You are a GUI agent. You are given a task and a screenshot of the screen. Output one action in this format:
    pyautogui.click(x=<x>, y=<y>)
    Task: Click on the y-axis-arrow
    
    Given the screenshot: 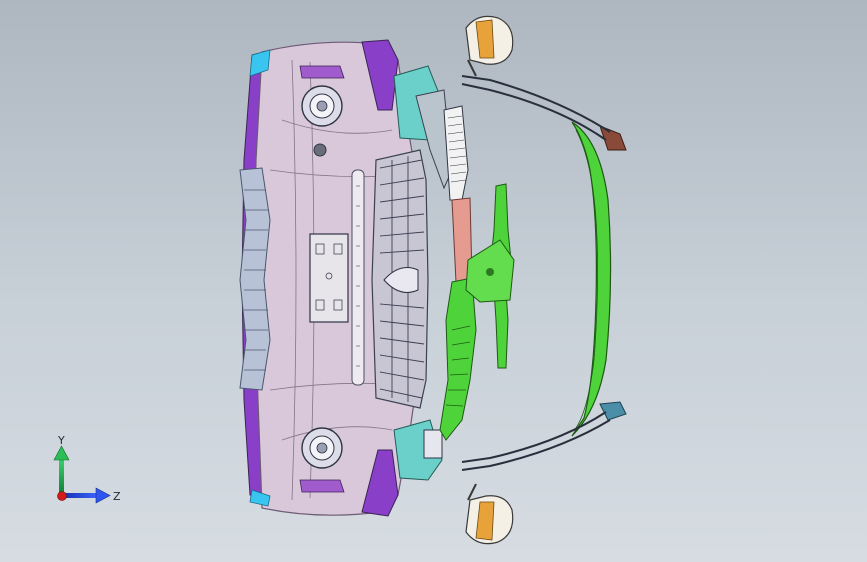 What is the action you would take?
    pyautogui.click(x=61, y=470)
    